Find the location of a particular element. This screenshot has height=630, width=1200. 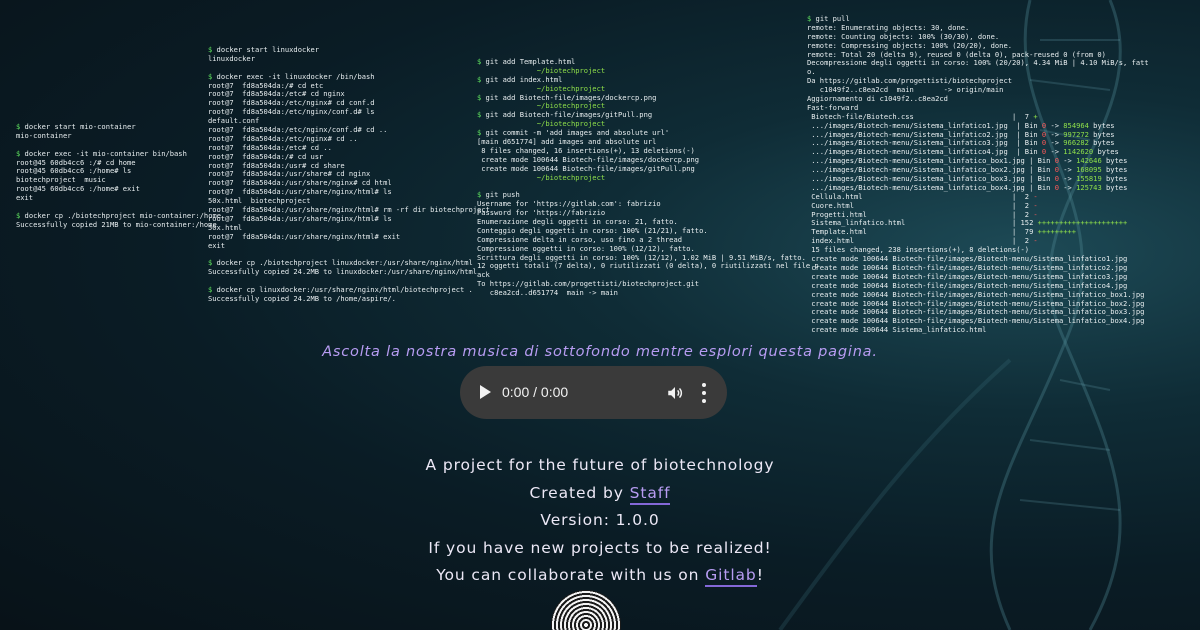

new-projects-line: If you have new projects to be realized! is located at coordinates (600, 547).